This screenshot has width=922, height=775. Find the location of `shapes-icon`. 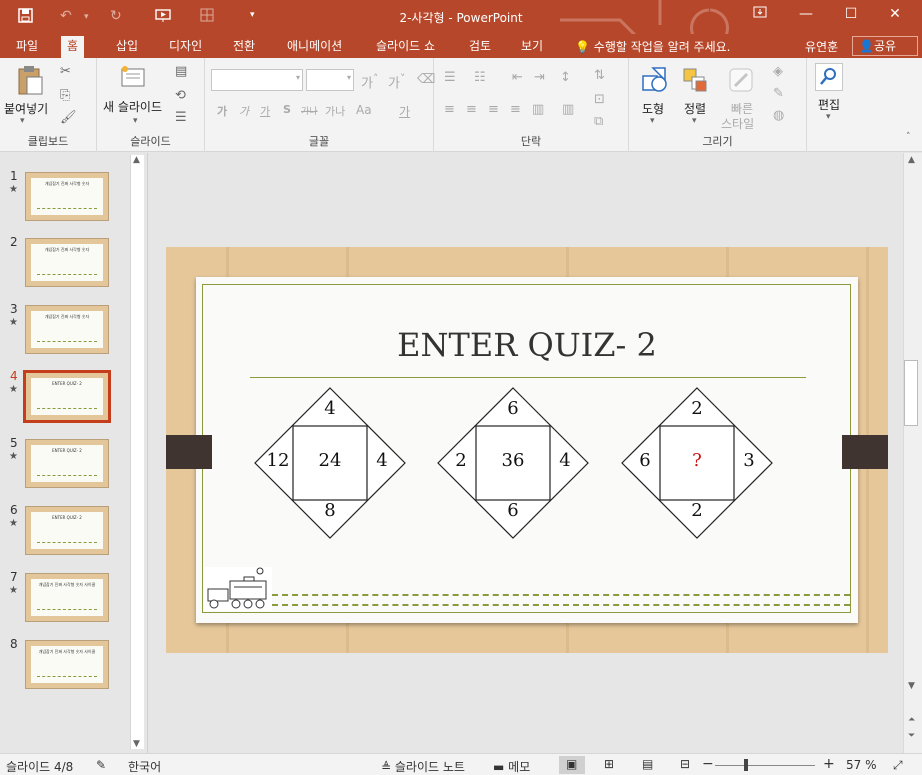

shapes-icon is located at coordinates (654, 81).